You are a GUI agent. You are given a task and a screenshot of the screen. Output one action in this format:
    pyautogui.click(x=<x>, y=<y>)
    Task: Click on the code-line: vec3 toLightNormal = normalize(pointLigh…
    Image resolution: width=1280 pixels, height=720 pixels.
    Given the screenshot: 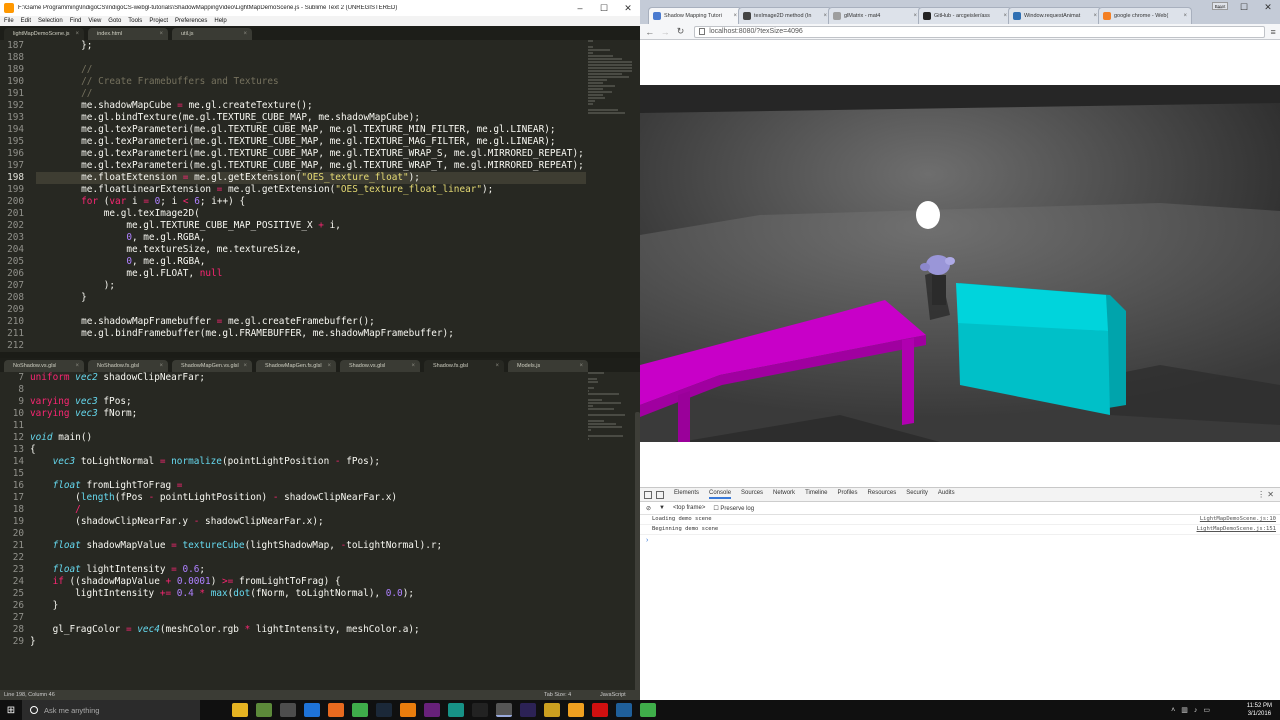 What is the action you would take?
    pyautogui.click(x=305, y=462)
    